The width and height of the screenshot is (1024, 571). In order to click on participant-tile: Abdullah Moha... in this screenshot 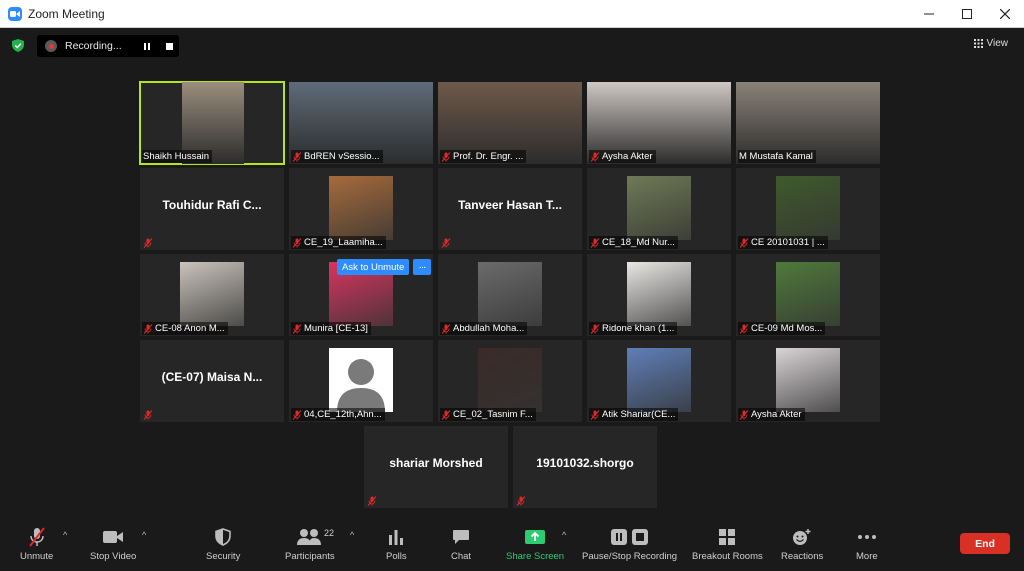, I will do `click(510, 295)`.